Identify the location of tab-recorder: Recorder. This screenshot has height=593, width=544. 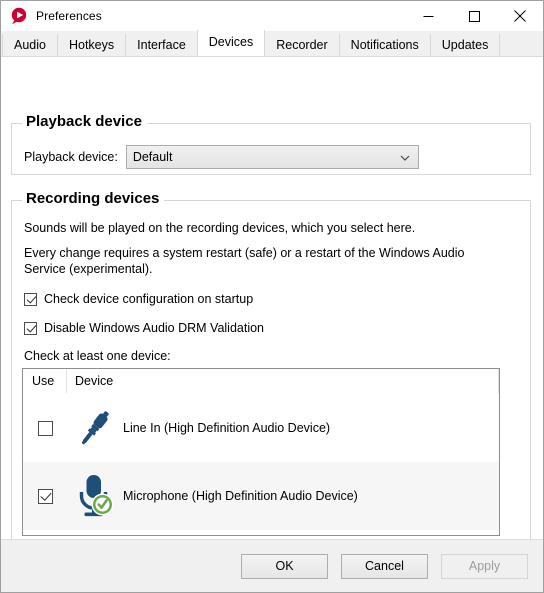
(302, 45).